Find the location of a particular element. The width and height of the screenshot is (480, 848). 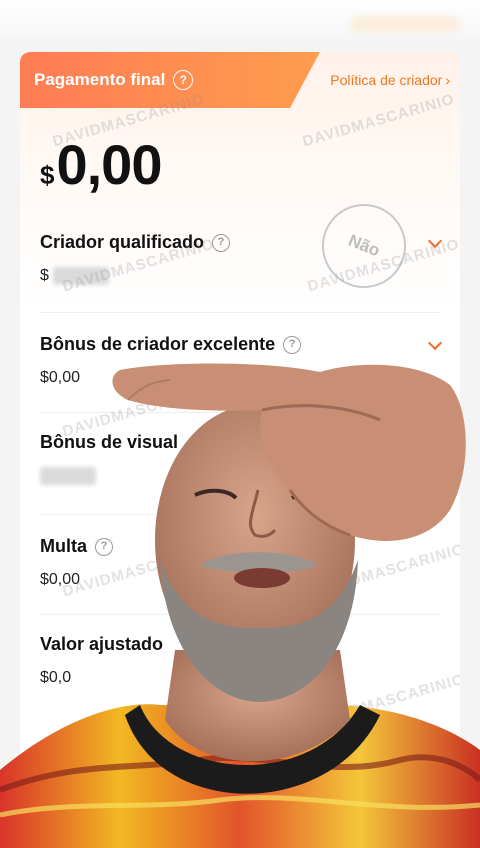

watermark: DAVIDMASCARINIO is located at coordinates (138, 720).